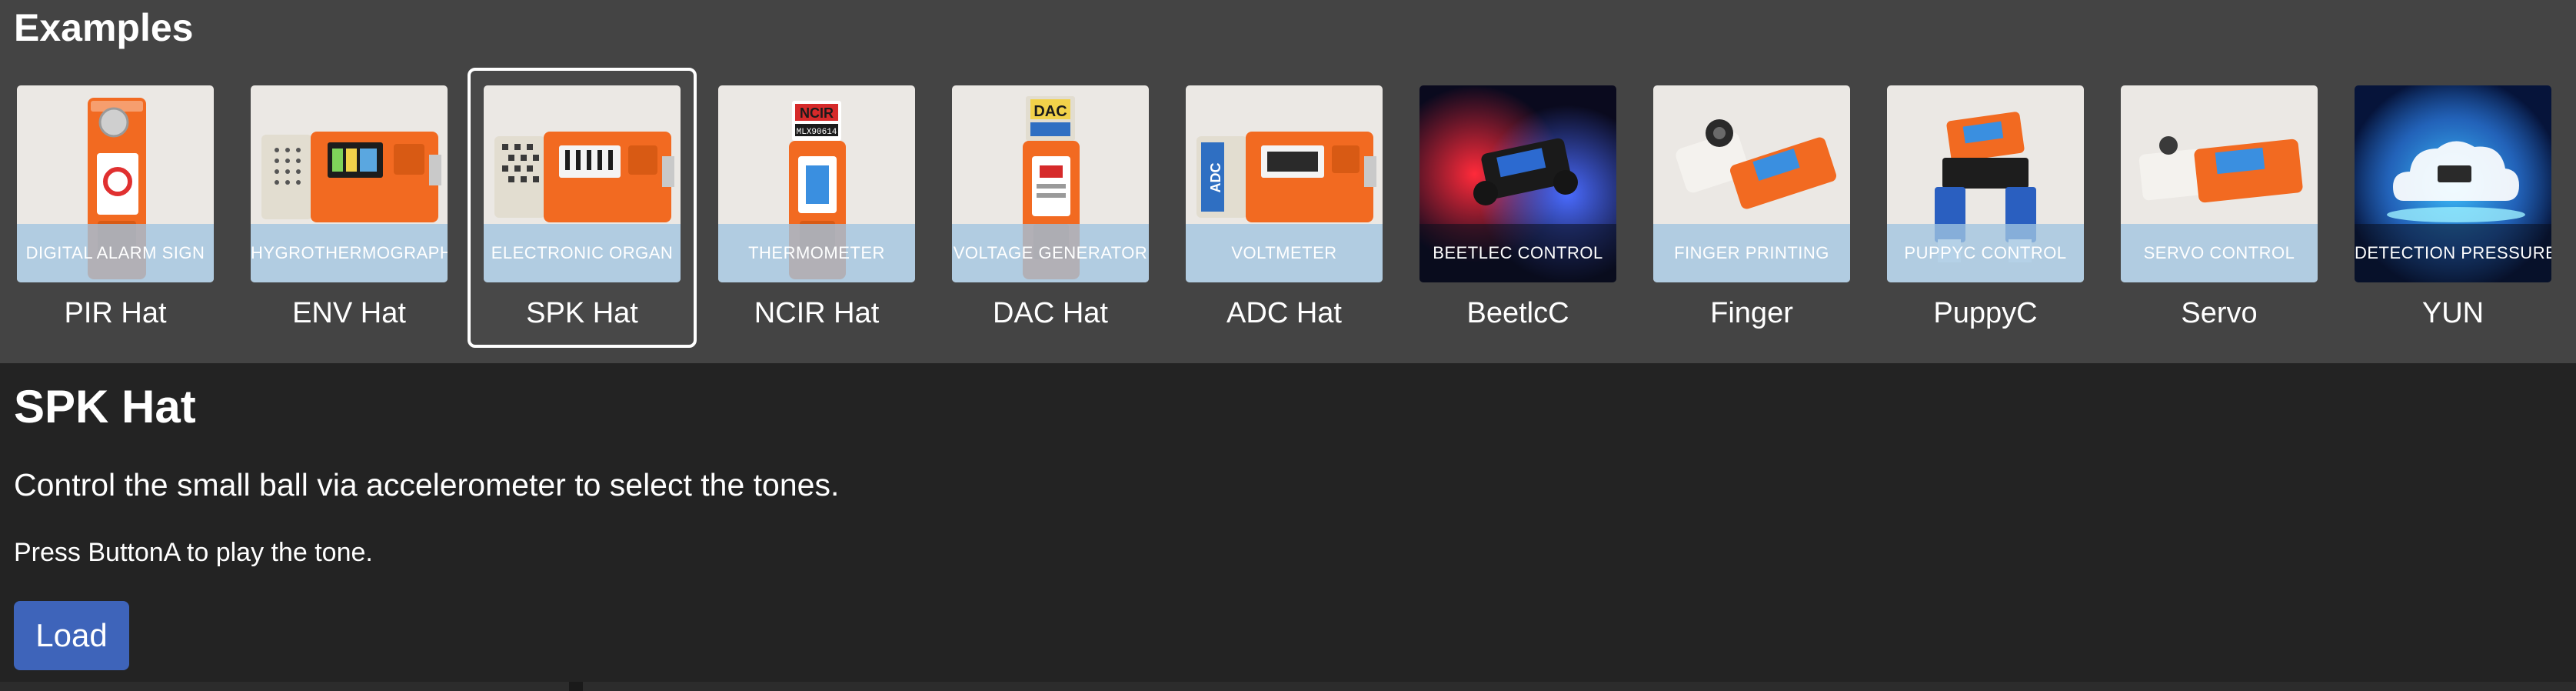  I want to click on example-caption: BEETLEC CONTROL, so click(1517, 253).